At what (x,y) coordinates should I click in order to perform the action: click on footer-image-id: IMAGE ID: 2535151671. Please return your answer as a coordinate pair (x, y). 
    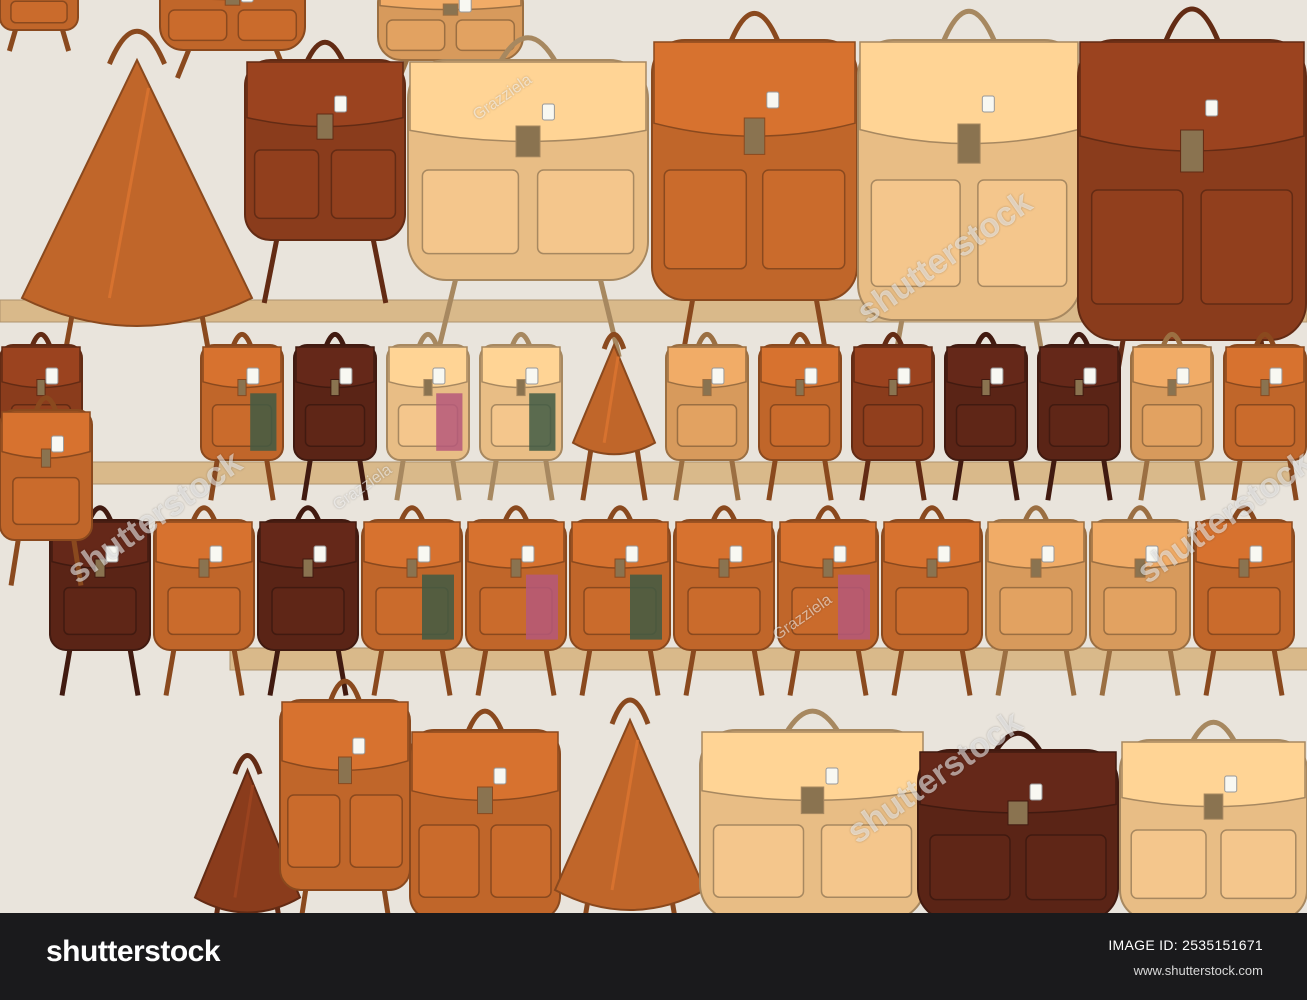
    Looking at the image, I should click on (1185, 945).